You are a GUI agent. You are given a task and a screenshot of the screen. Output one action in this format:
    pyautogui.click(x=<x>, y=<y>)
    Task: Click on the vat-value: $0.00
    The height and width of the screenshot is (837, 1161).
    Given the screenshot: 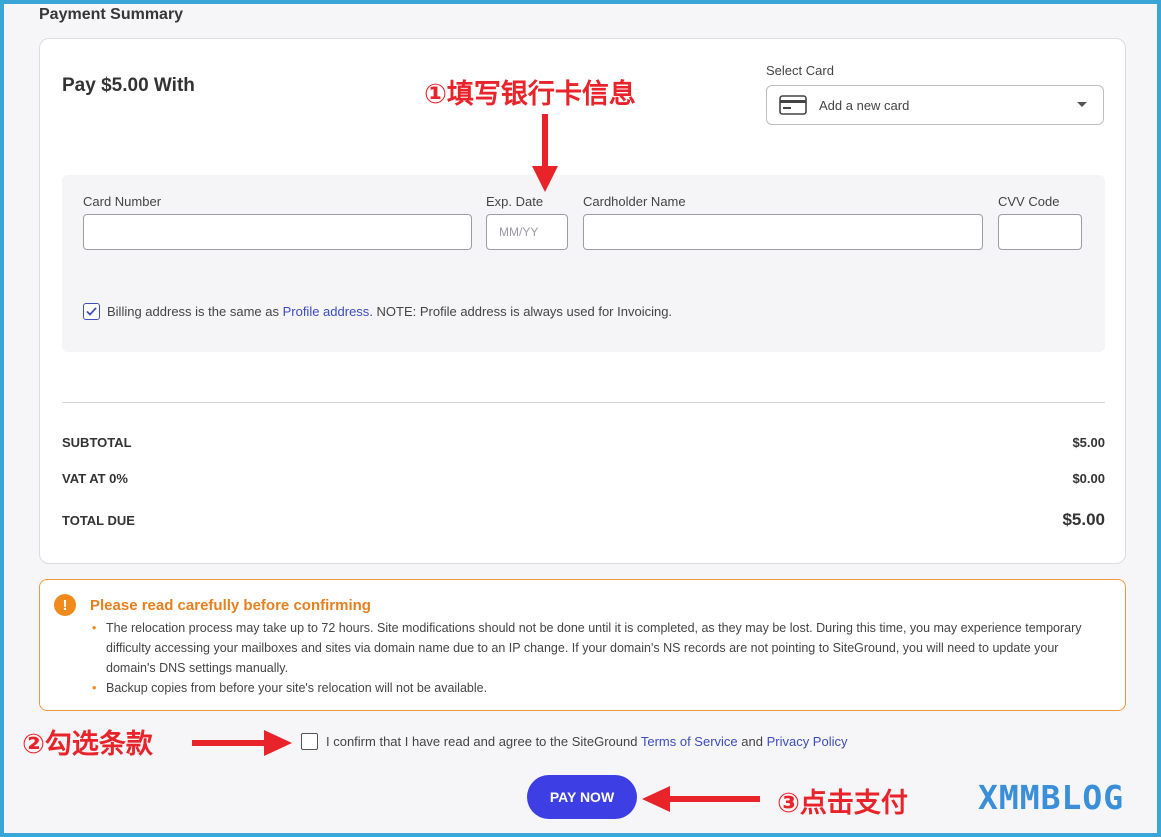 What is the action you would take?
    pyautogui.click(x=1088, y=478)
    